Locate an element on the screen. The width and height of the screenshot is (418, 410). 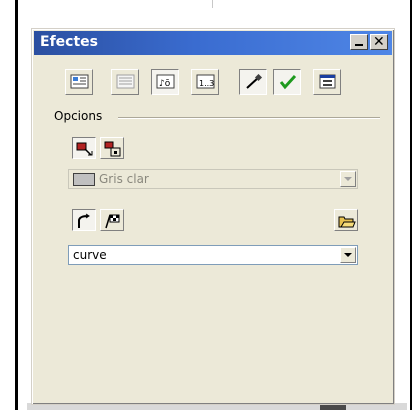
text-panel-button is located at coordinates (125, 82).